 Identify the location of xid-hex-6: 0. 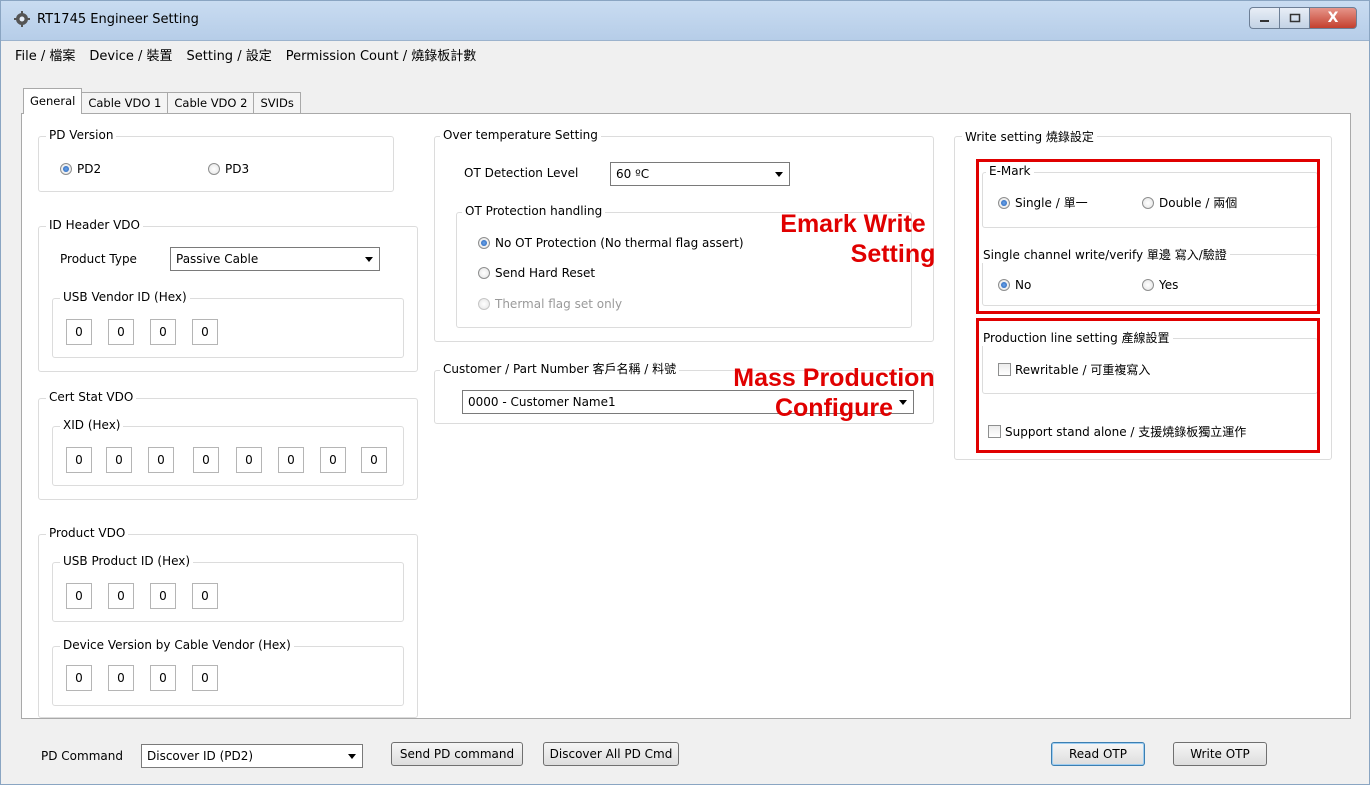
(333, 460).